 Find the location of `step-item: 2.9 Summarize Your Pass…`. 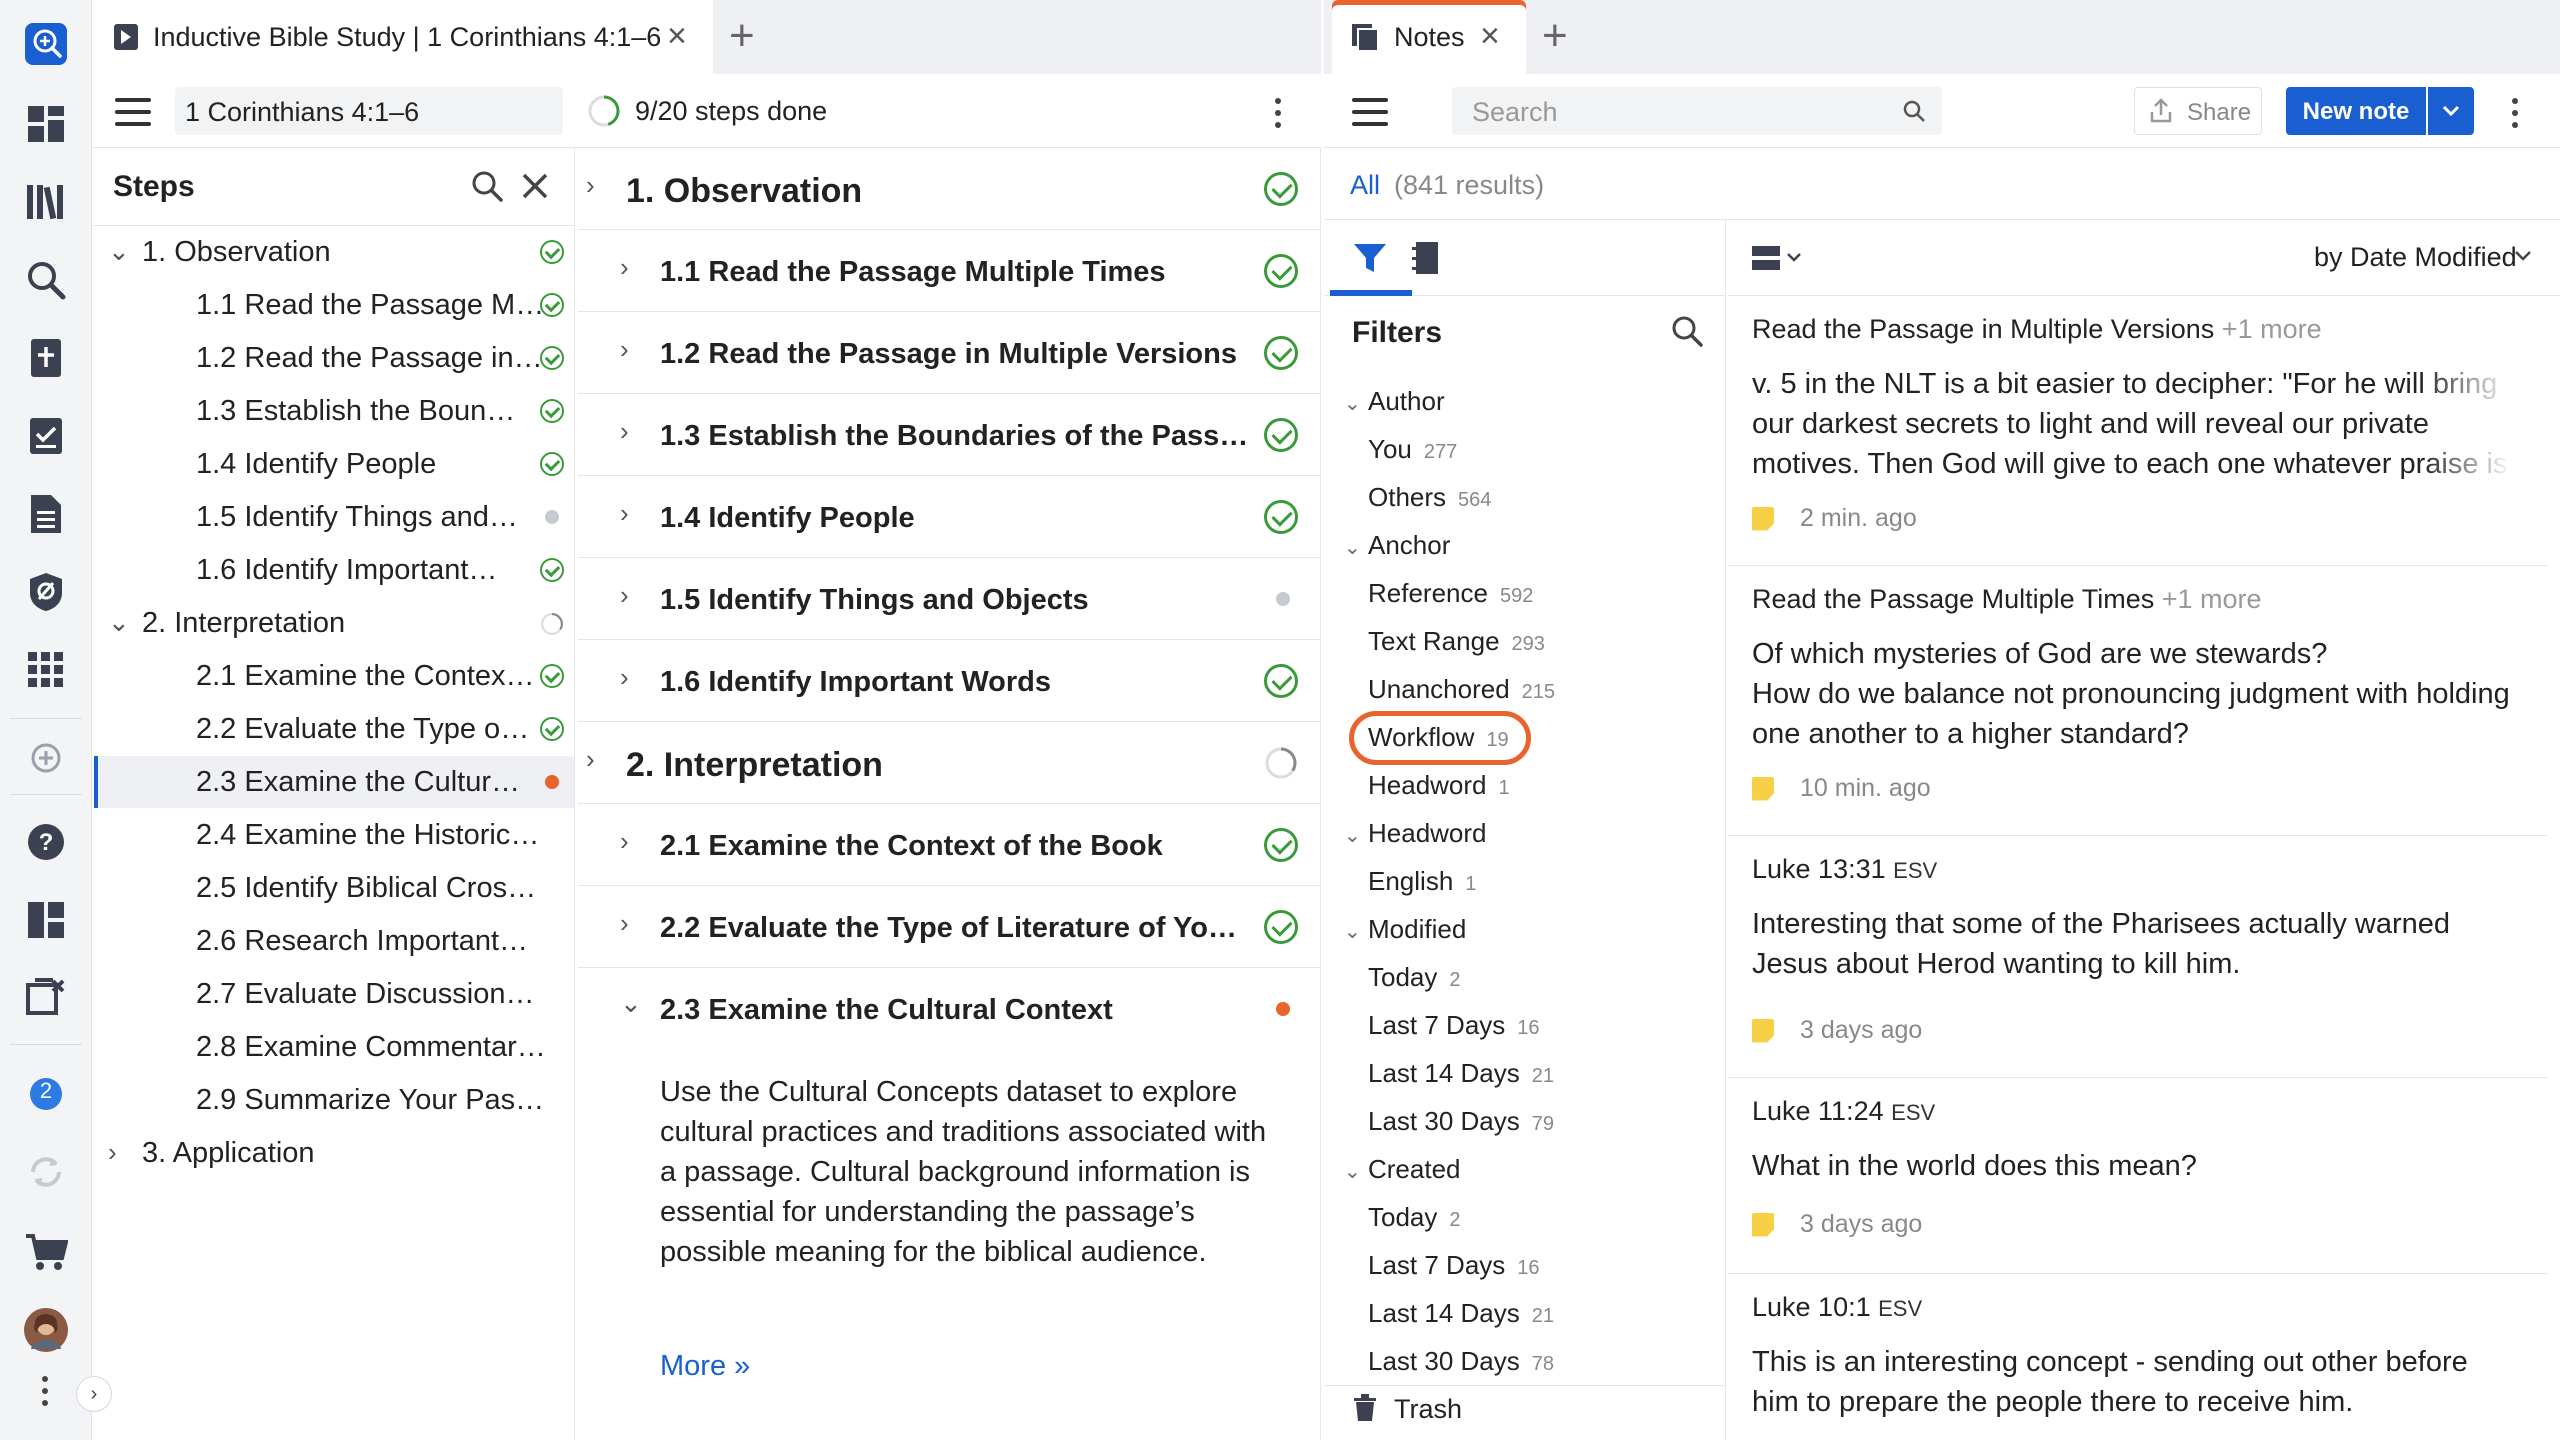

step-item: 2.9 Summarize Your Pass… is located at coordinates (334, 1100).